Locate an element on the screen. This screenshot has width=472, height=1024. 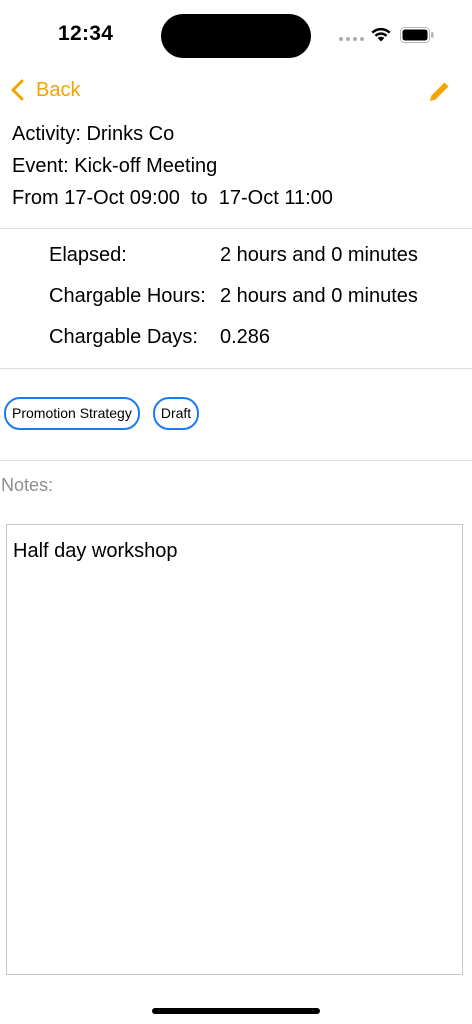
signal-dots-icon is located at coordinates (351, 39).